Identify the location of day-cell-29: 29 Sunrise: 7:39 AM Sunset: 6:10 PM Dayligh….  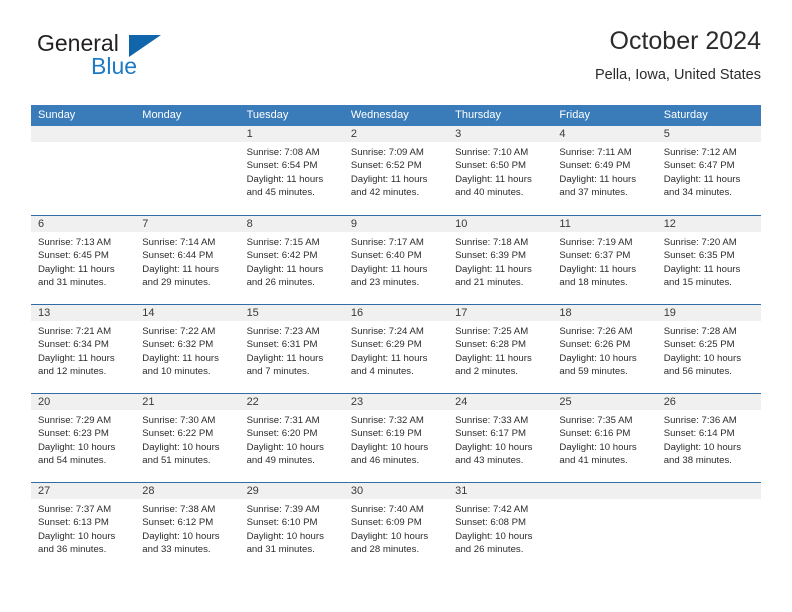
(291, 527).